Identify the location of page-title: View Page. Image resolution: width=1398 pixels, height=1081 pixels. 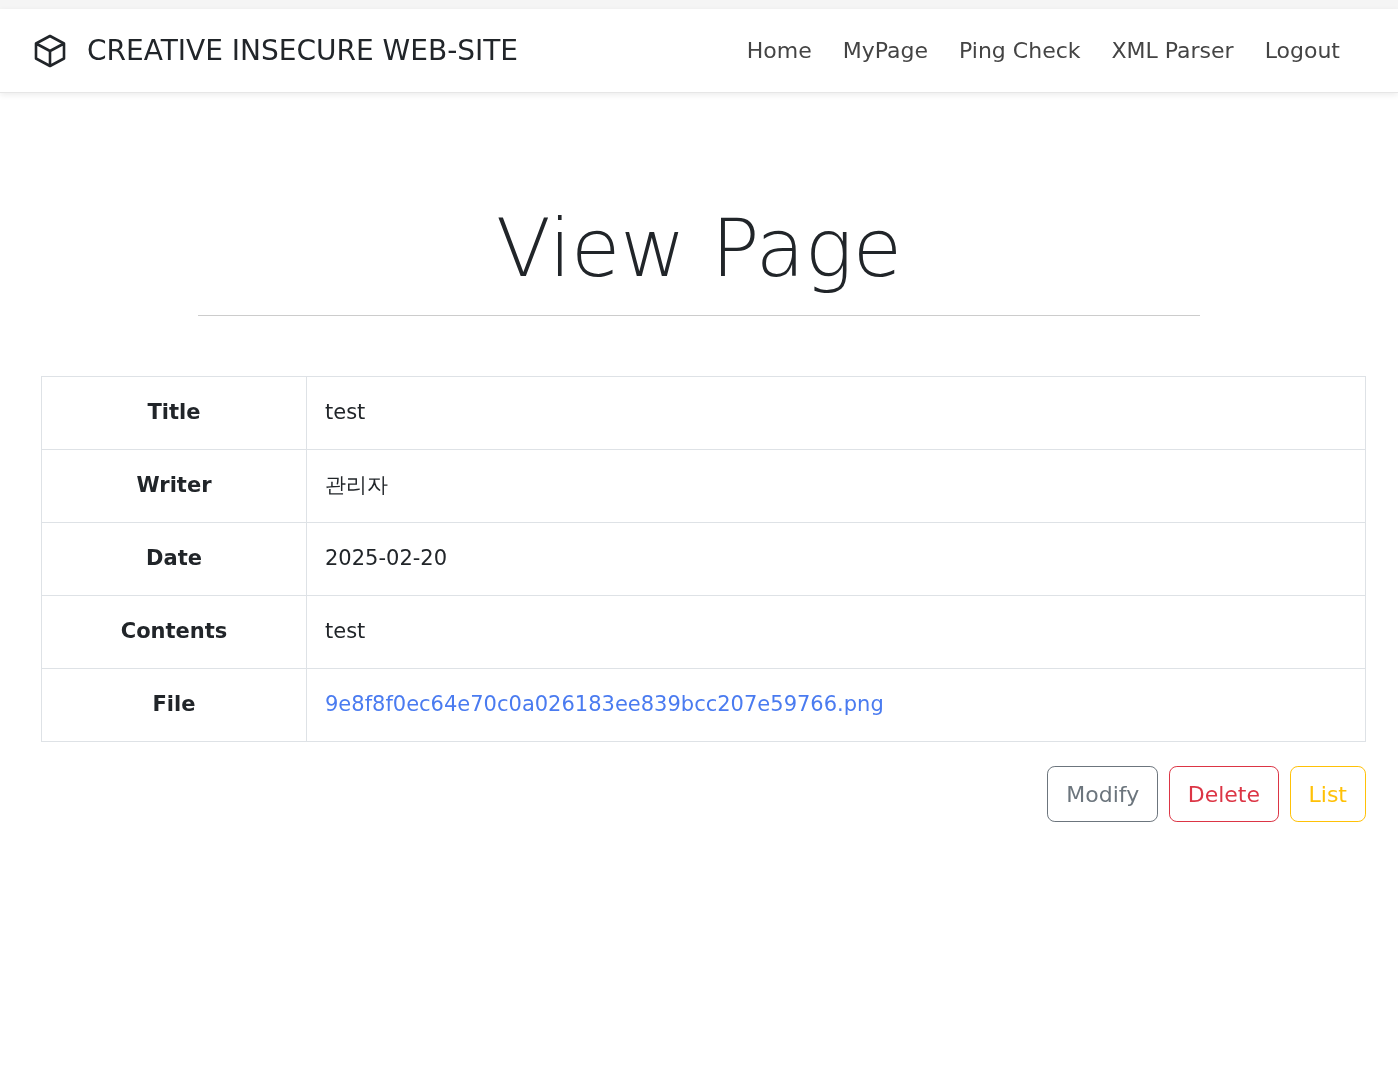
(699, 248).